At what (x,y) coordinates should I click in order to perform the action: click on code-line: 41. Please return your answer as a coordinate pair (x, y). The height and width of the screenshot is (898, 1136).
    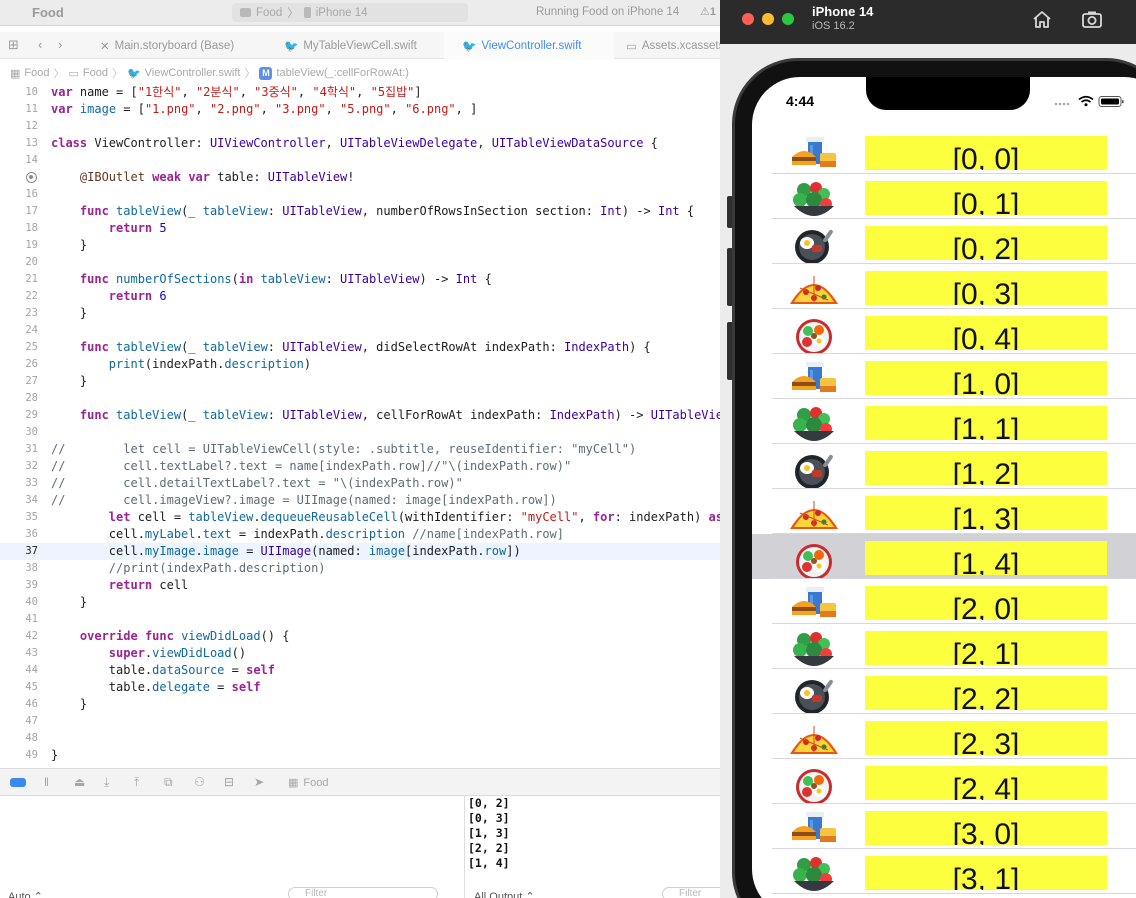
    Looking at the image, I should click on (380, 619).